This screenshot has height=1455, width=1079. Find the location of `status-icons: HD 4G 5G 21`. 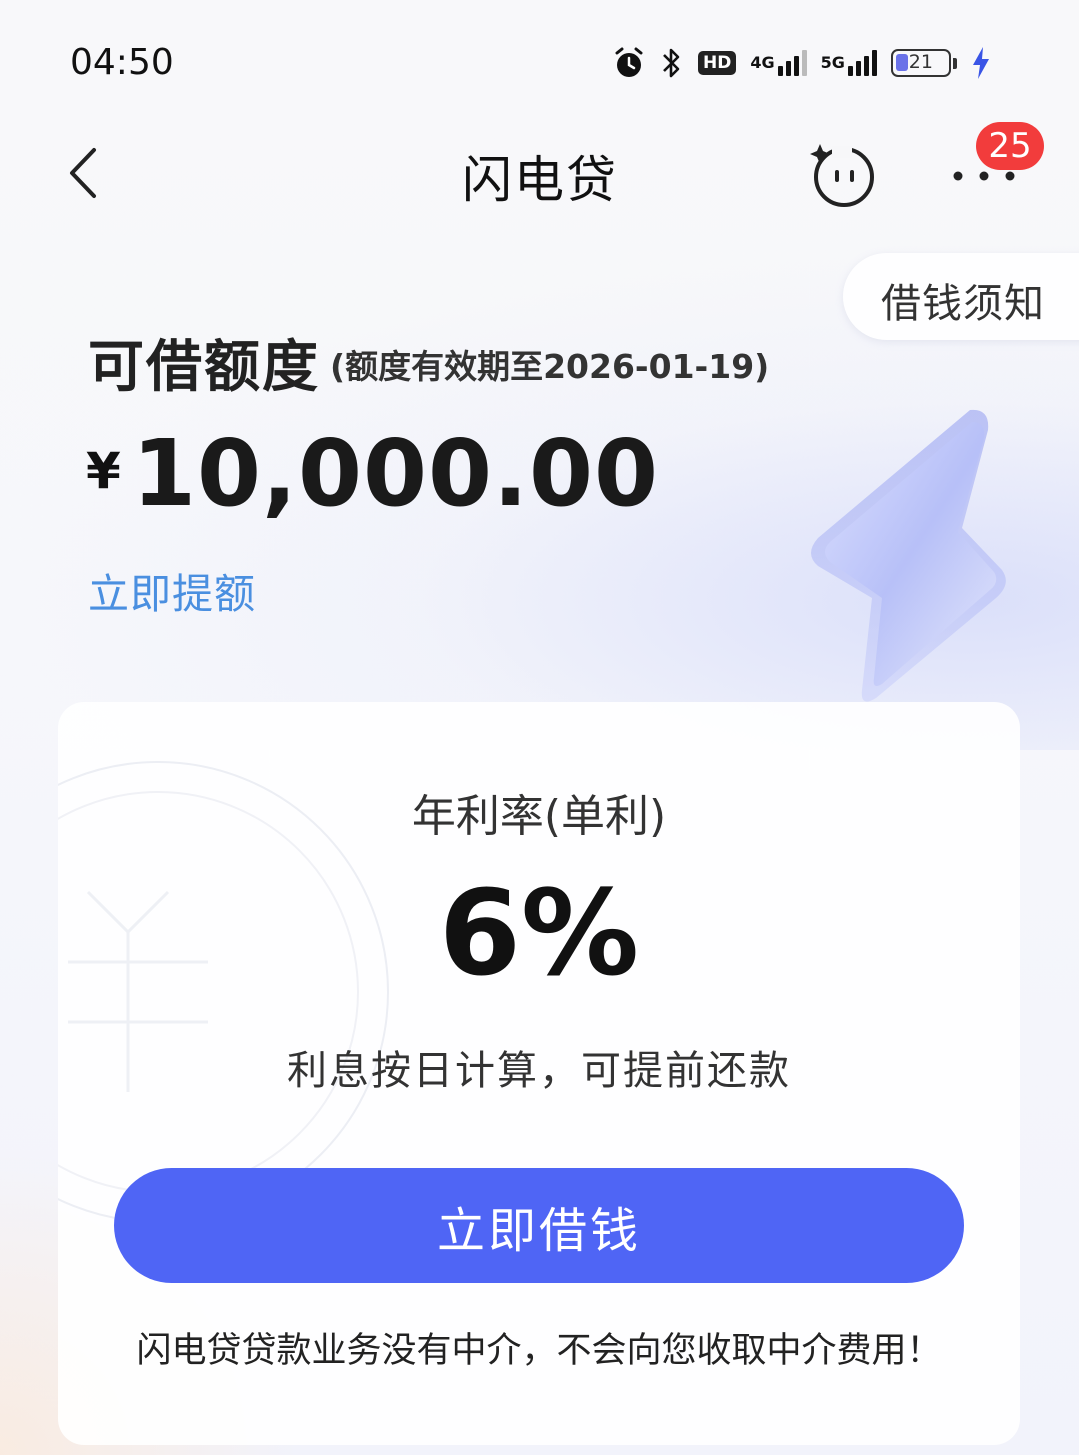

status-icons: HD 4G 5G 21 is located at coordinates (801, 63).